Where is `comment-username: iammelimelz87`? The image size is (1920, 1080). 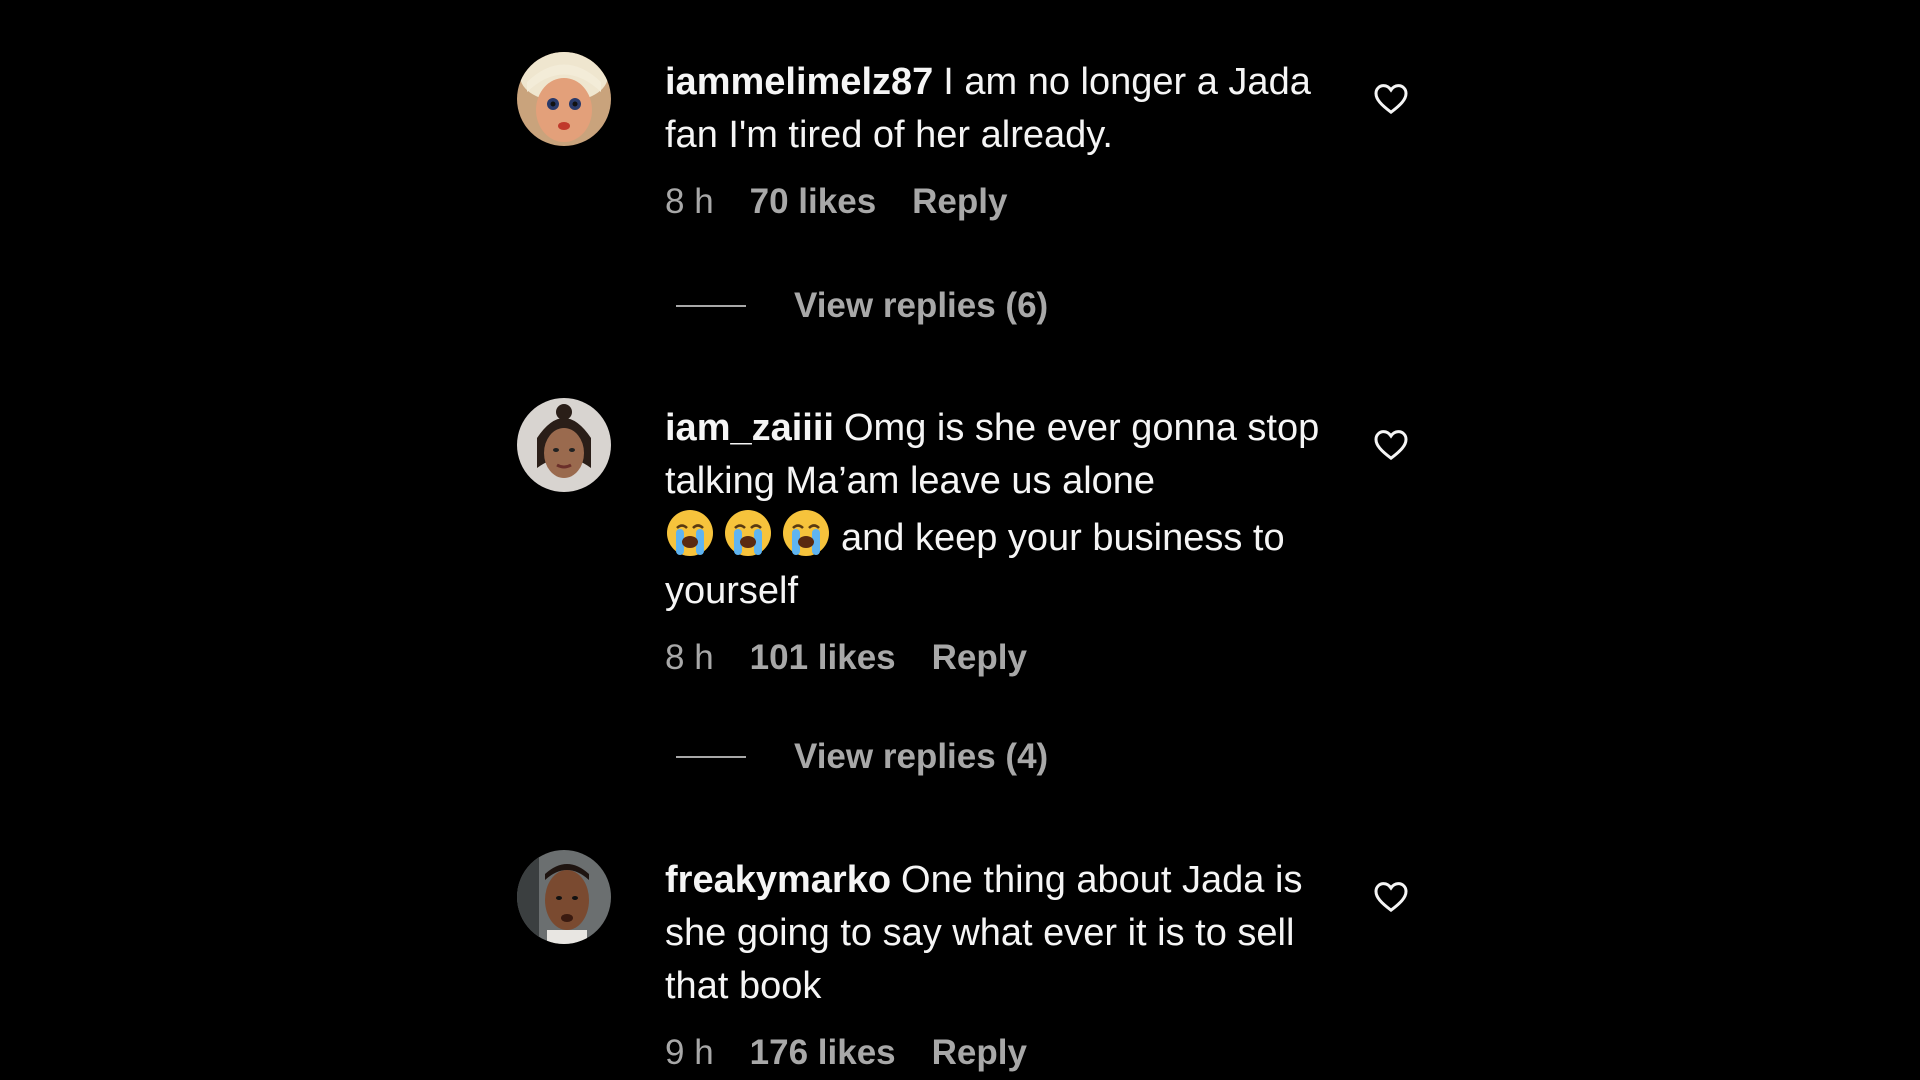 comment-username: iammelimelz87 is located at coordinates (799, 82).